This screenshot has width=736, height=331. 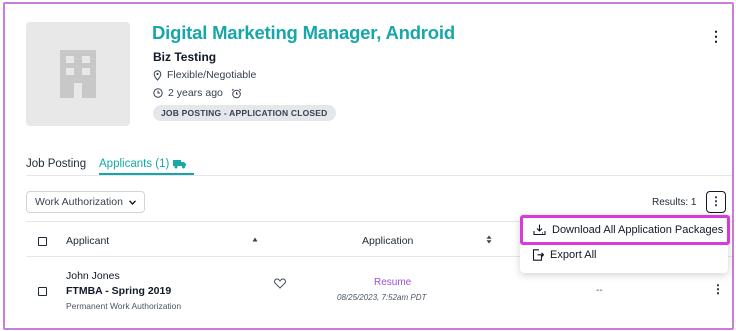 What do you see at coordinates (489, 239) in the screenshot?
I see `sort-icon` at bounding box center [489, 239].